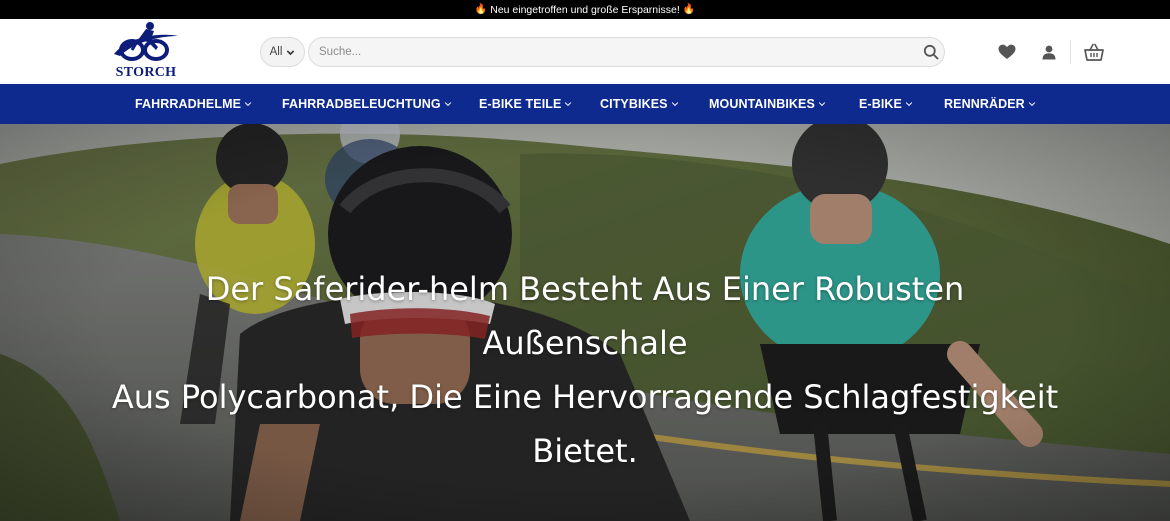 The width and height of the screenshot is (1170, 521). Describe the element at coordinates (146, 41) in the screenshot. I see `cyclist-logo-icon` at that location.